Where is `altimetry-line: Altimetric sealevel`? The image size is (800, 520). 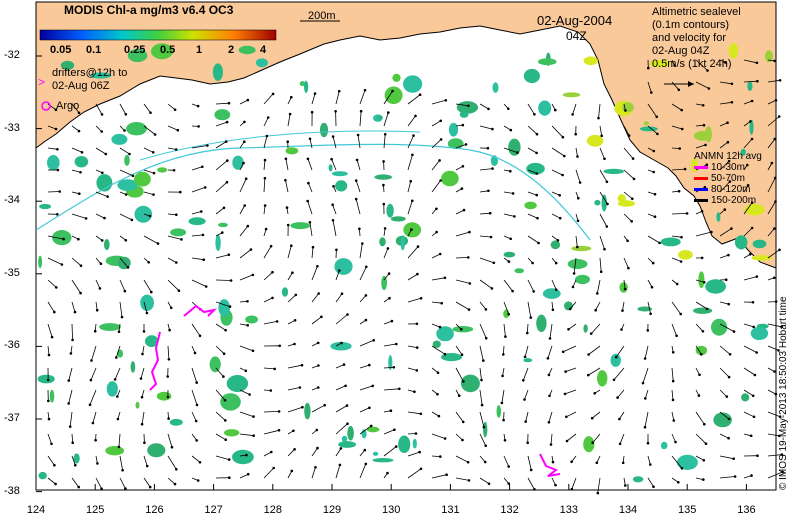
altimetry-line: Altimetric sealevel is located at coordinates (696, 12).